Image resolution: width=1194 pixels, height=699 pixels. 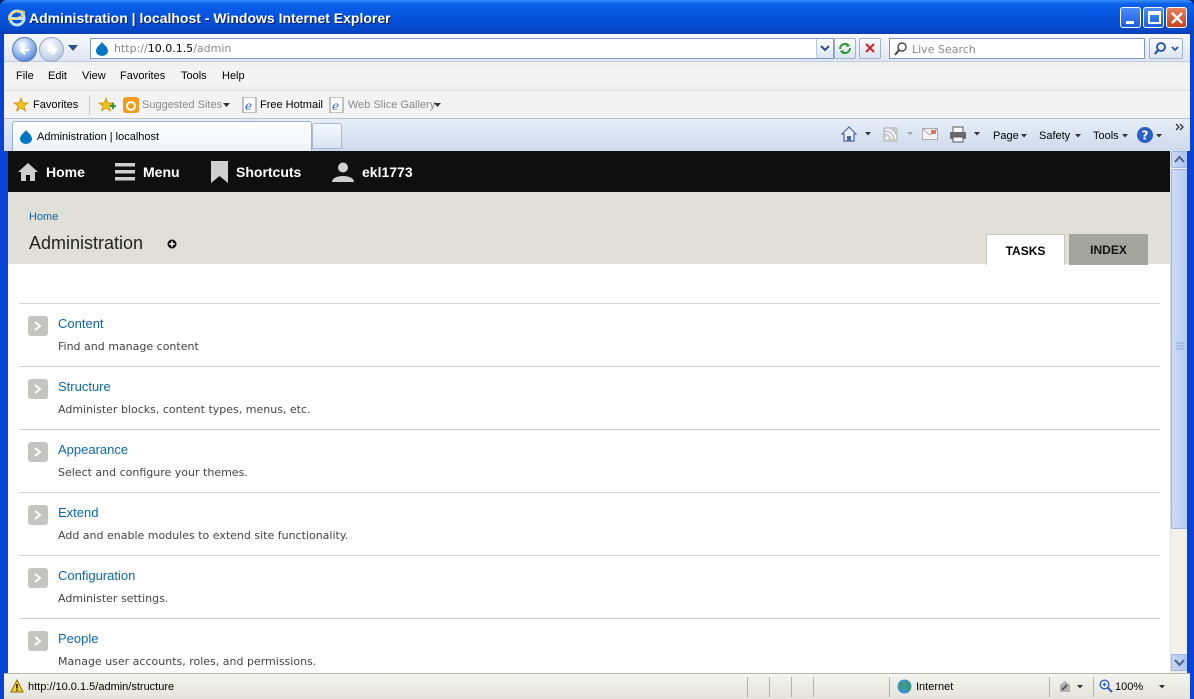 What do you see at coordinates (78, 512) in the screenshot?
I see `admin-task-link: Extend` at bounding box center [78, 512].